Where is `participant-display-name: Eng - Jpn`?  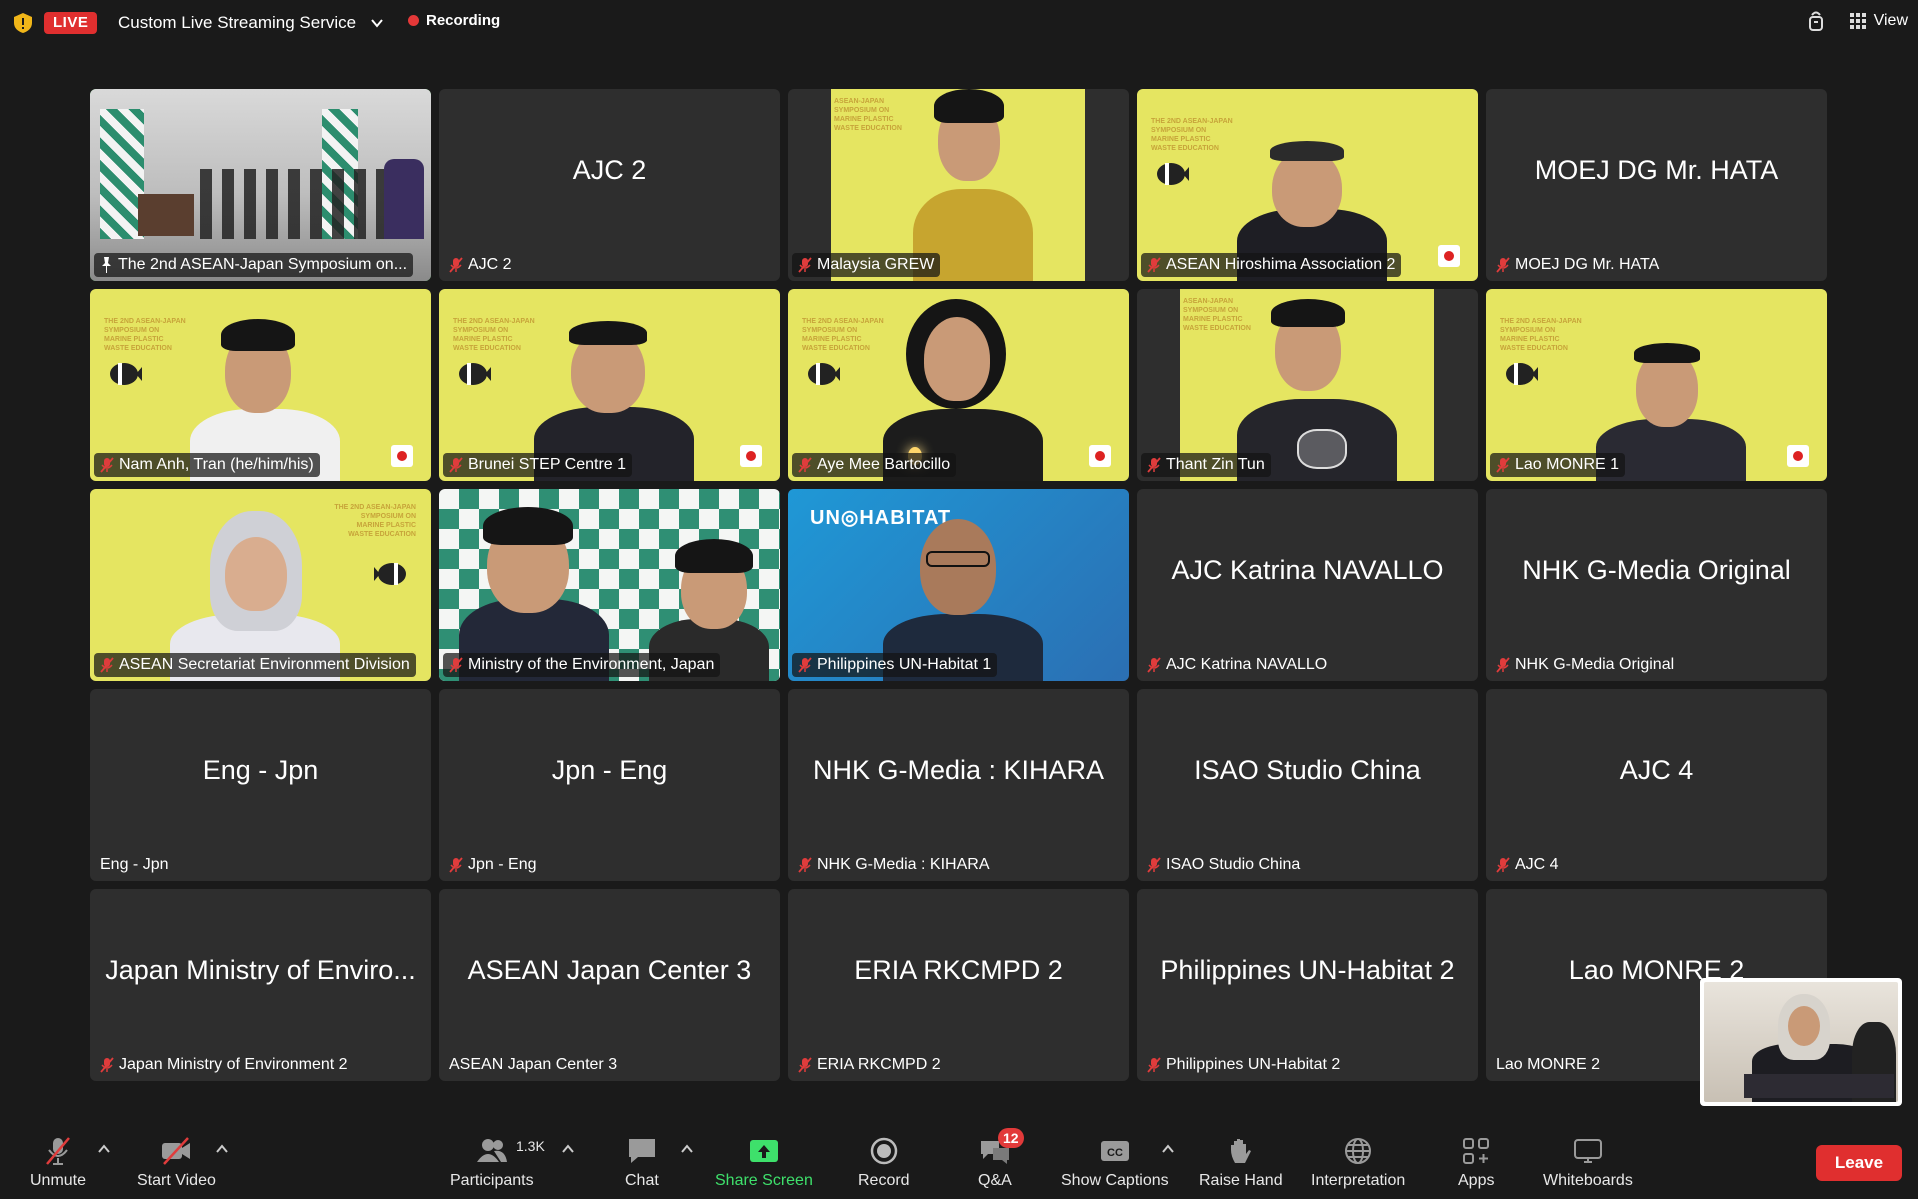
participant-display-name: Eng - Jpn is located at coordinates (260, 769).